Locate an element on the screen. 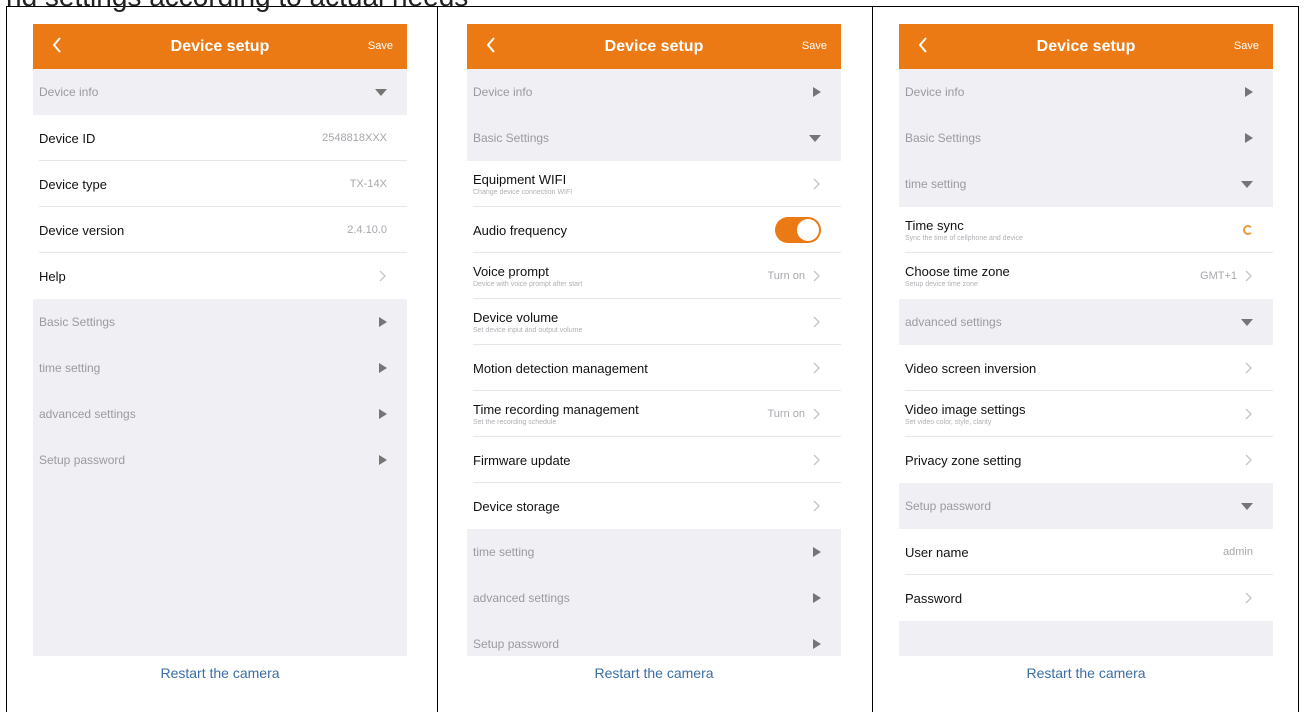  setting-label: Motion detection management is located at coordinates (560, 368).